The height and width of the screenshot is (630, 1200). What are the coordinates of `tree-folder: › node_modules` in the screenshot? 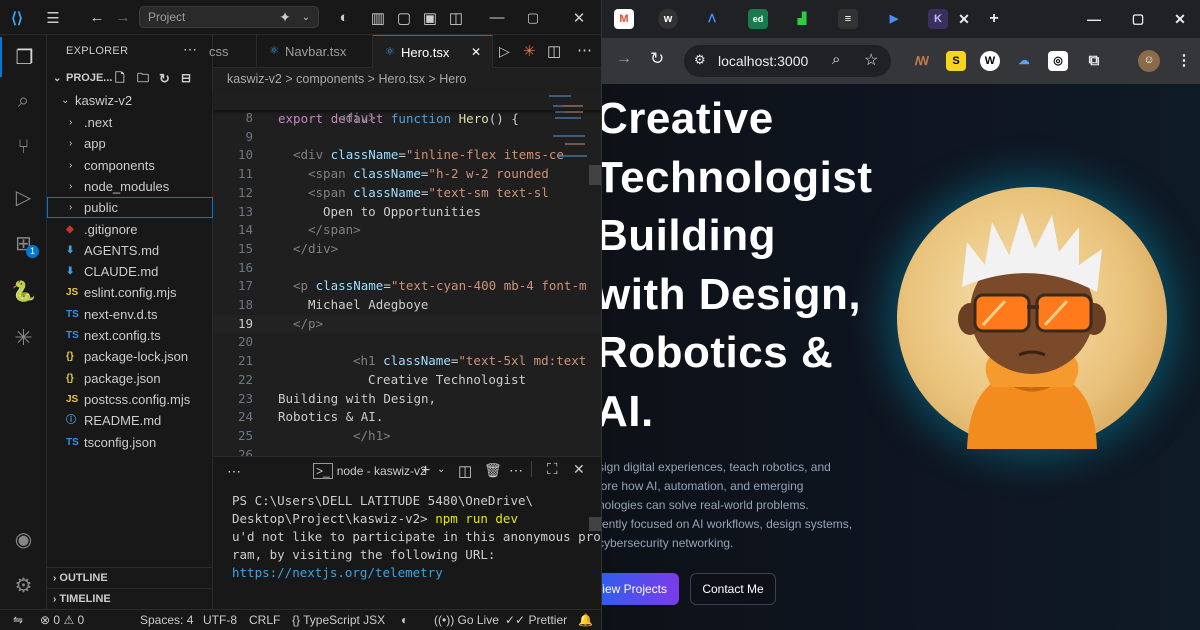 It's located at (130, 186).